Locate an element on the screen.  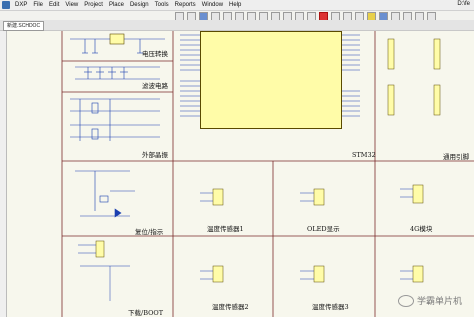
app-logo-icon is located at coordinates (6, 5).